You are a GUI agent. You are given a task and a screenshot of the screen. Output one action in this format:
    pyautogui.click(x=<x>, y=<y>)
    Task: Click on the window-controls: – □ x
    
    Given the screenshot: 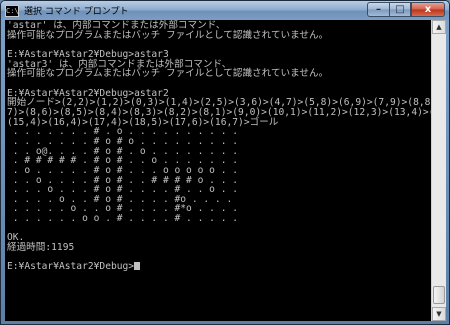 What is the action you would take?
    pyautogui.click(x=406, y=9)
    